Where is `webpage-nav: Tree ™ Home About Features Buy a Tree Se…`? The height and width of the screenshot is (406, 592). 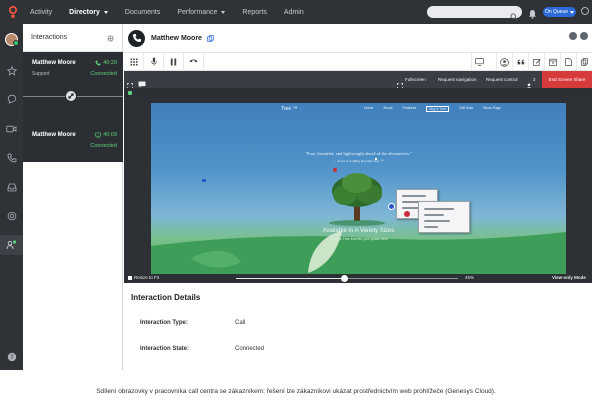
webpage-nav: Tree ™ Home About Features Buy a Tree Se… is located at coordinates (358, 108).